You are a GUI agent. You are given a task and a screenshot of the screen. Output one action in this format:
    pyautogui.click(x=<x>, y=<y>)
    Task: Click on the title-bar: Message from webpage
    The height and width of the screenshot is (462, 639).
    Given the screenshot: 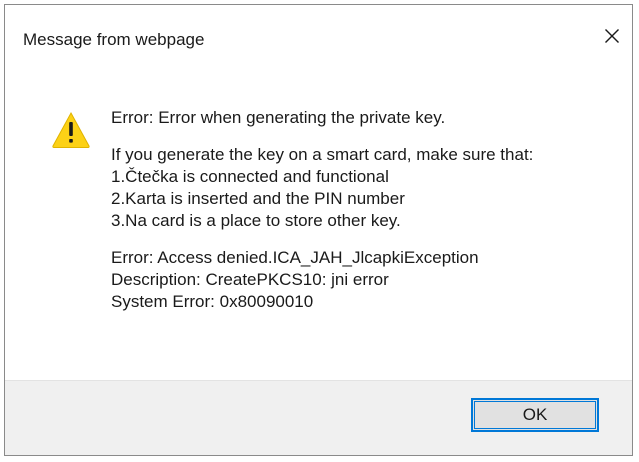 What is the action you would take?
    pyautogui.click(x=318, y=36)
    